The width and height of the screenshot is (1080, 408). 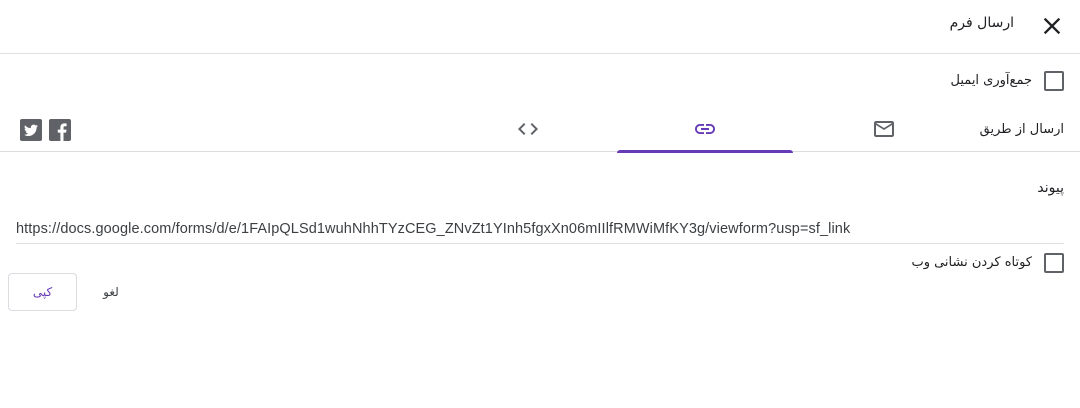 I want to click on dialog-header: ارسال فرم, so click(x=540, y=27).